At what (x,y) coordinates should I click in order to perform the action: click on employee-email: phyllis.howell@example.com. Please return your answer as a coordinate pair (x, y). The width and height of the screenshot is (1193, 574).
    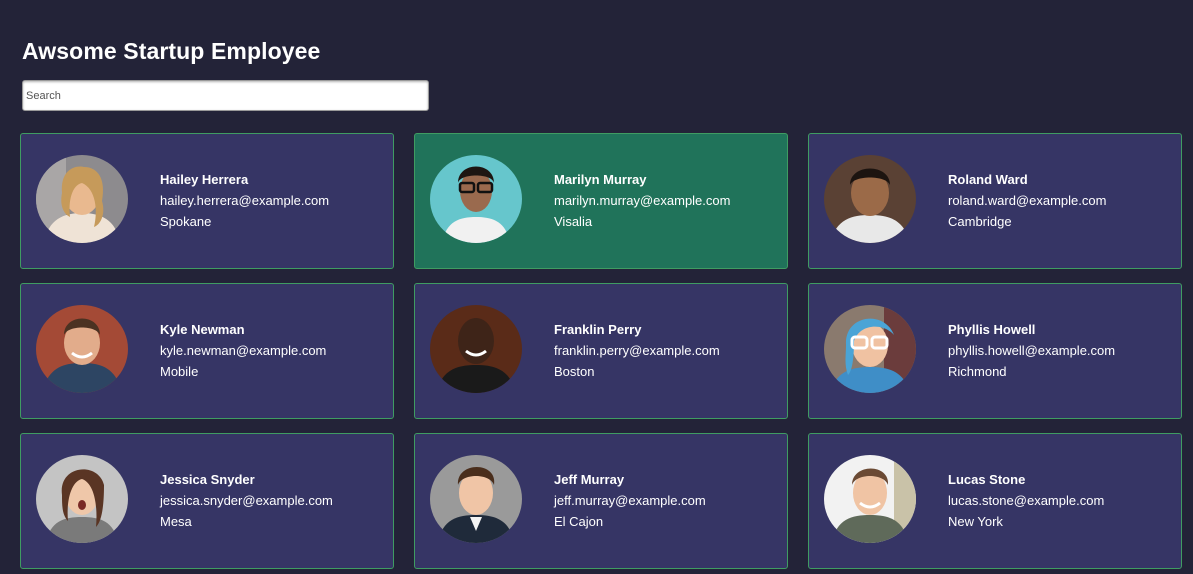
    Looking at the image, I should click on (1032, 350).